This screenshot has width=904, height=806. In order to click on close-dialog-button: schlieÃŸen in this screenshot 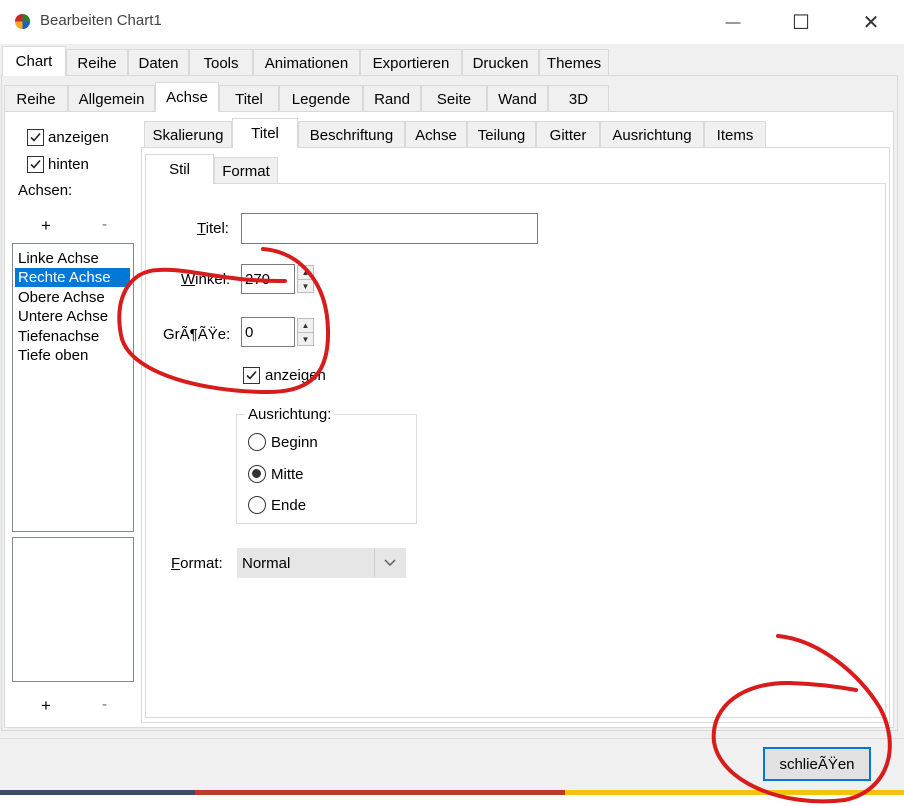, I will do `click(817, 764)`.